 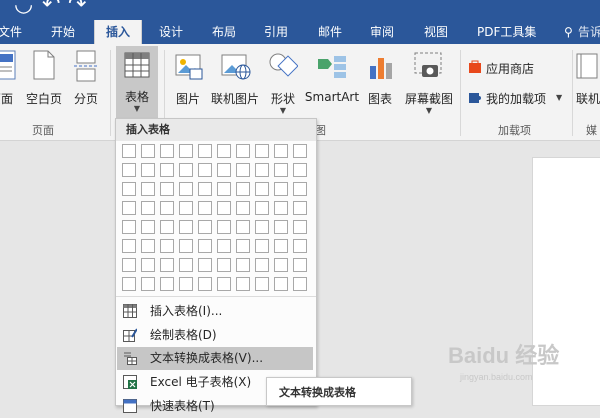 I want to click on shapes-button: 形状 ▼, so click(x=283, y=85).